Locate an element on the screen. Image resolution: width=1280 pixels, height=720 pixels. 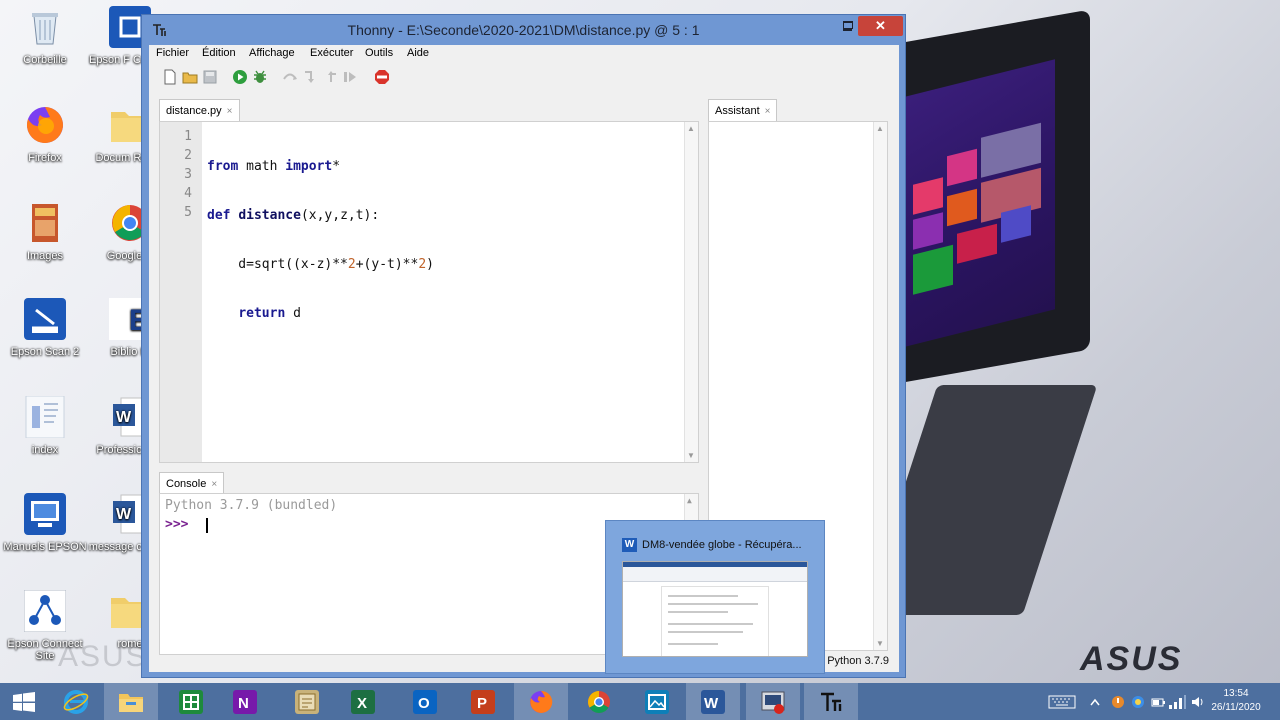
debug-icon is located at coordinates (260, 77).